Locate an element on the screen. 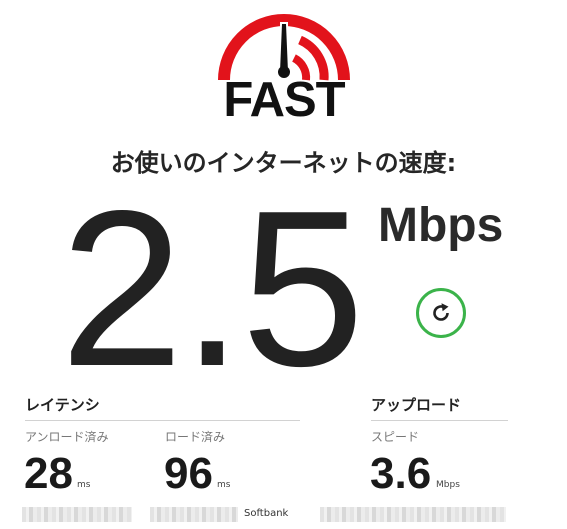  latency-divider is located at coordinates (162, 420).